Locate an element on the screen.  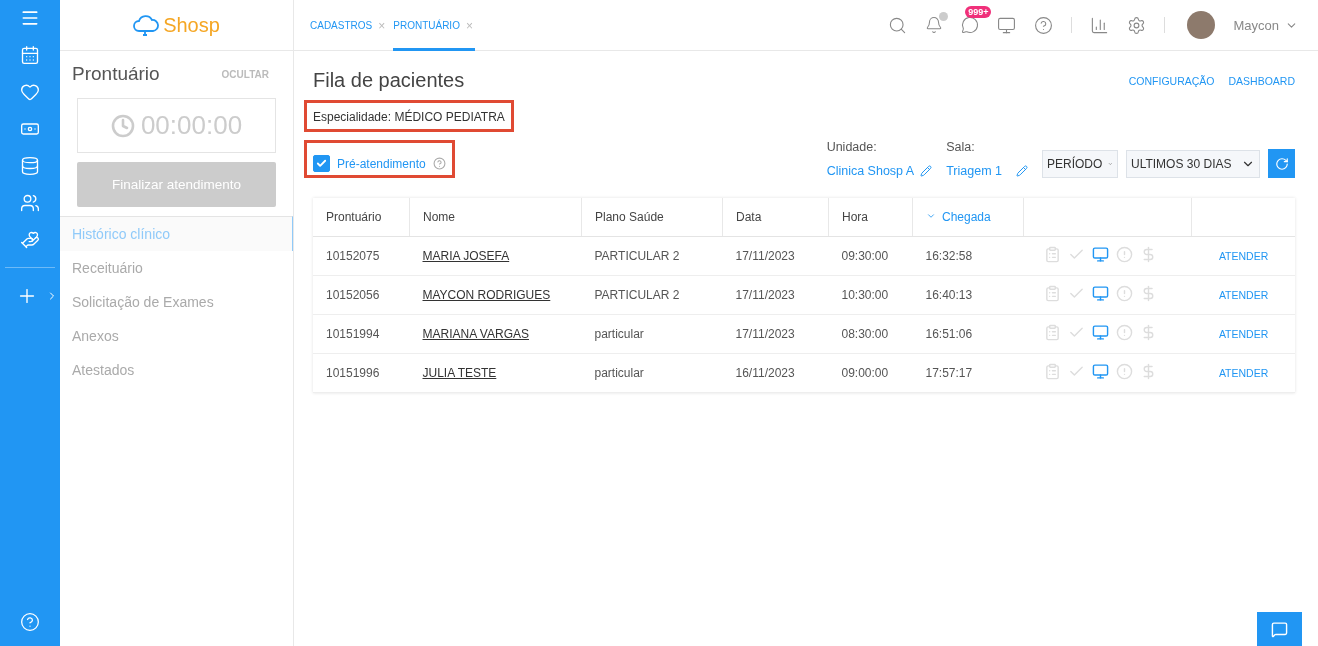
settings-icon is located at coordinates (1137, 25).